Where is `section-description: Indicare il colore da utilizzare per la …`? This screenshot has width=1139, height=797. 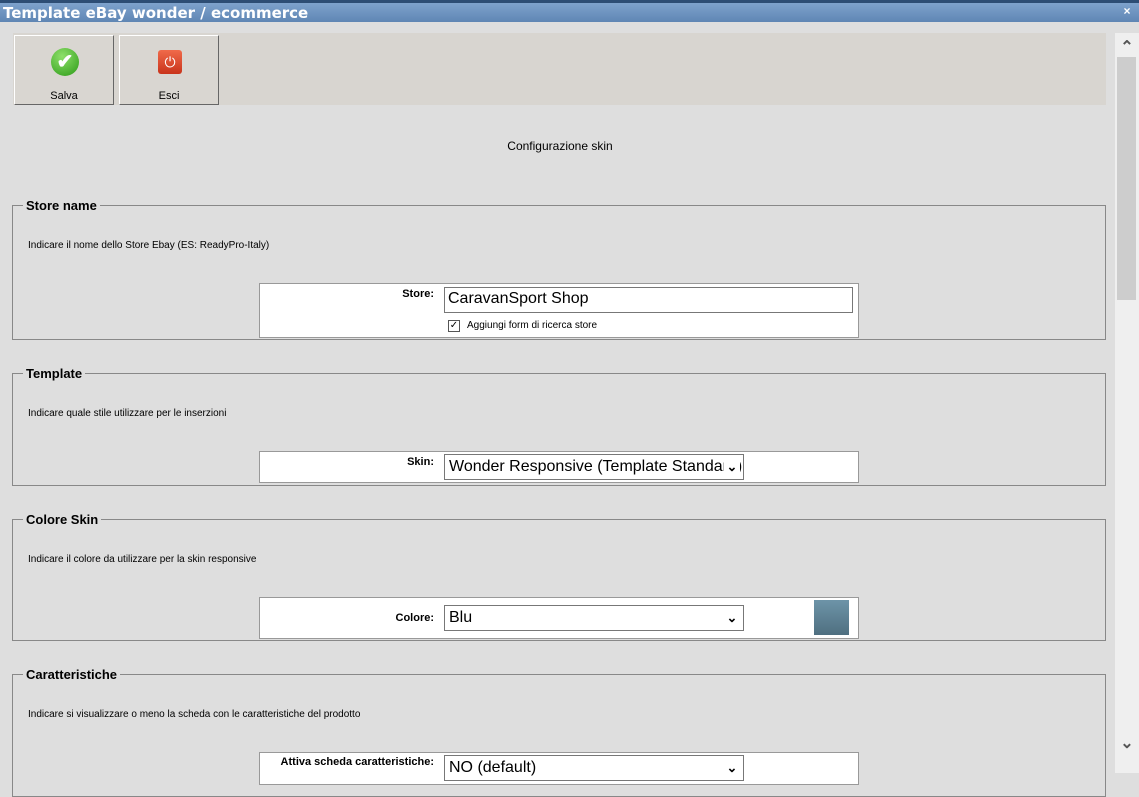
section-description: Indicare il colore da utilizzare per la … is located at coordinates (142, 559).